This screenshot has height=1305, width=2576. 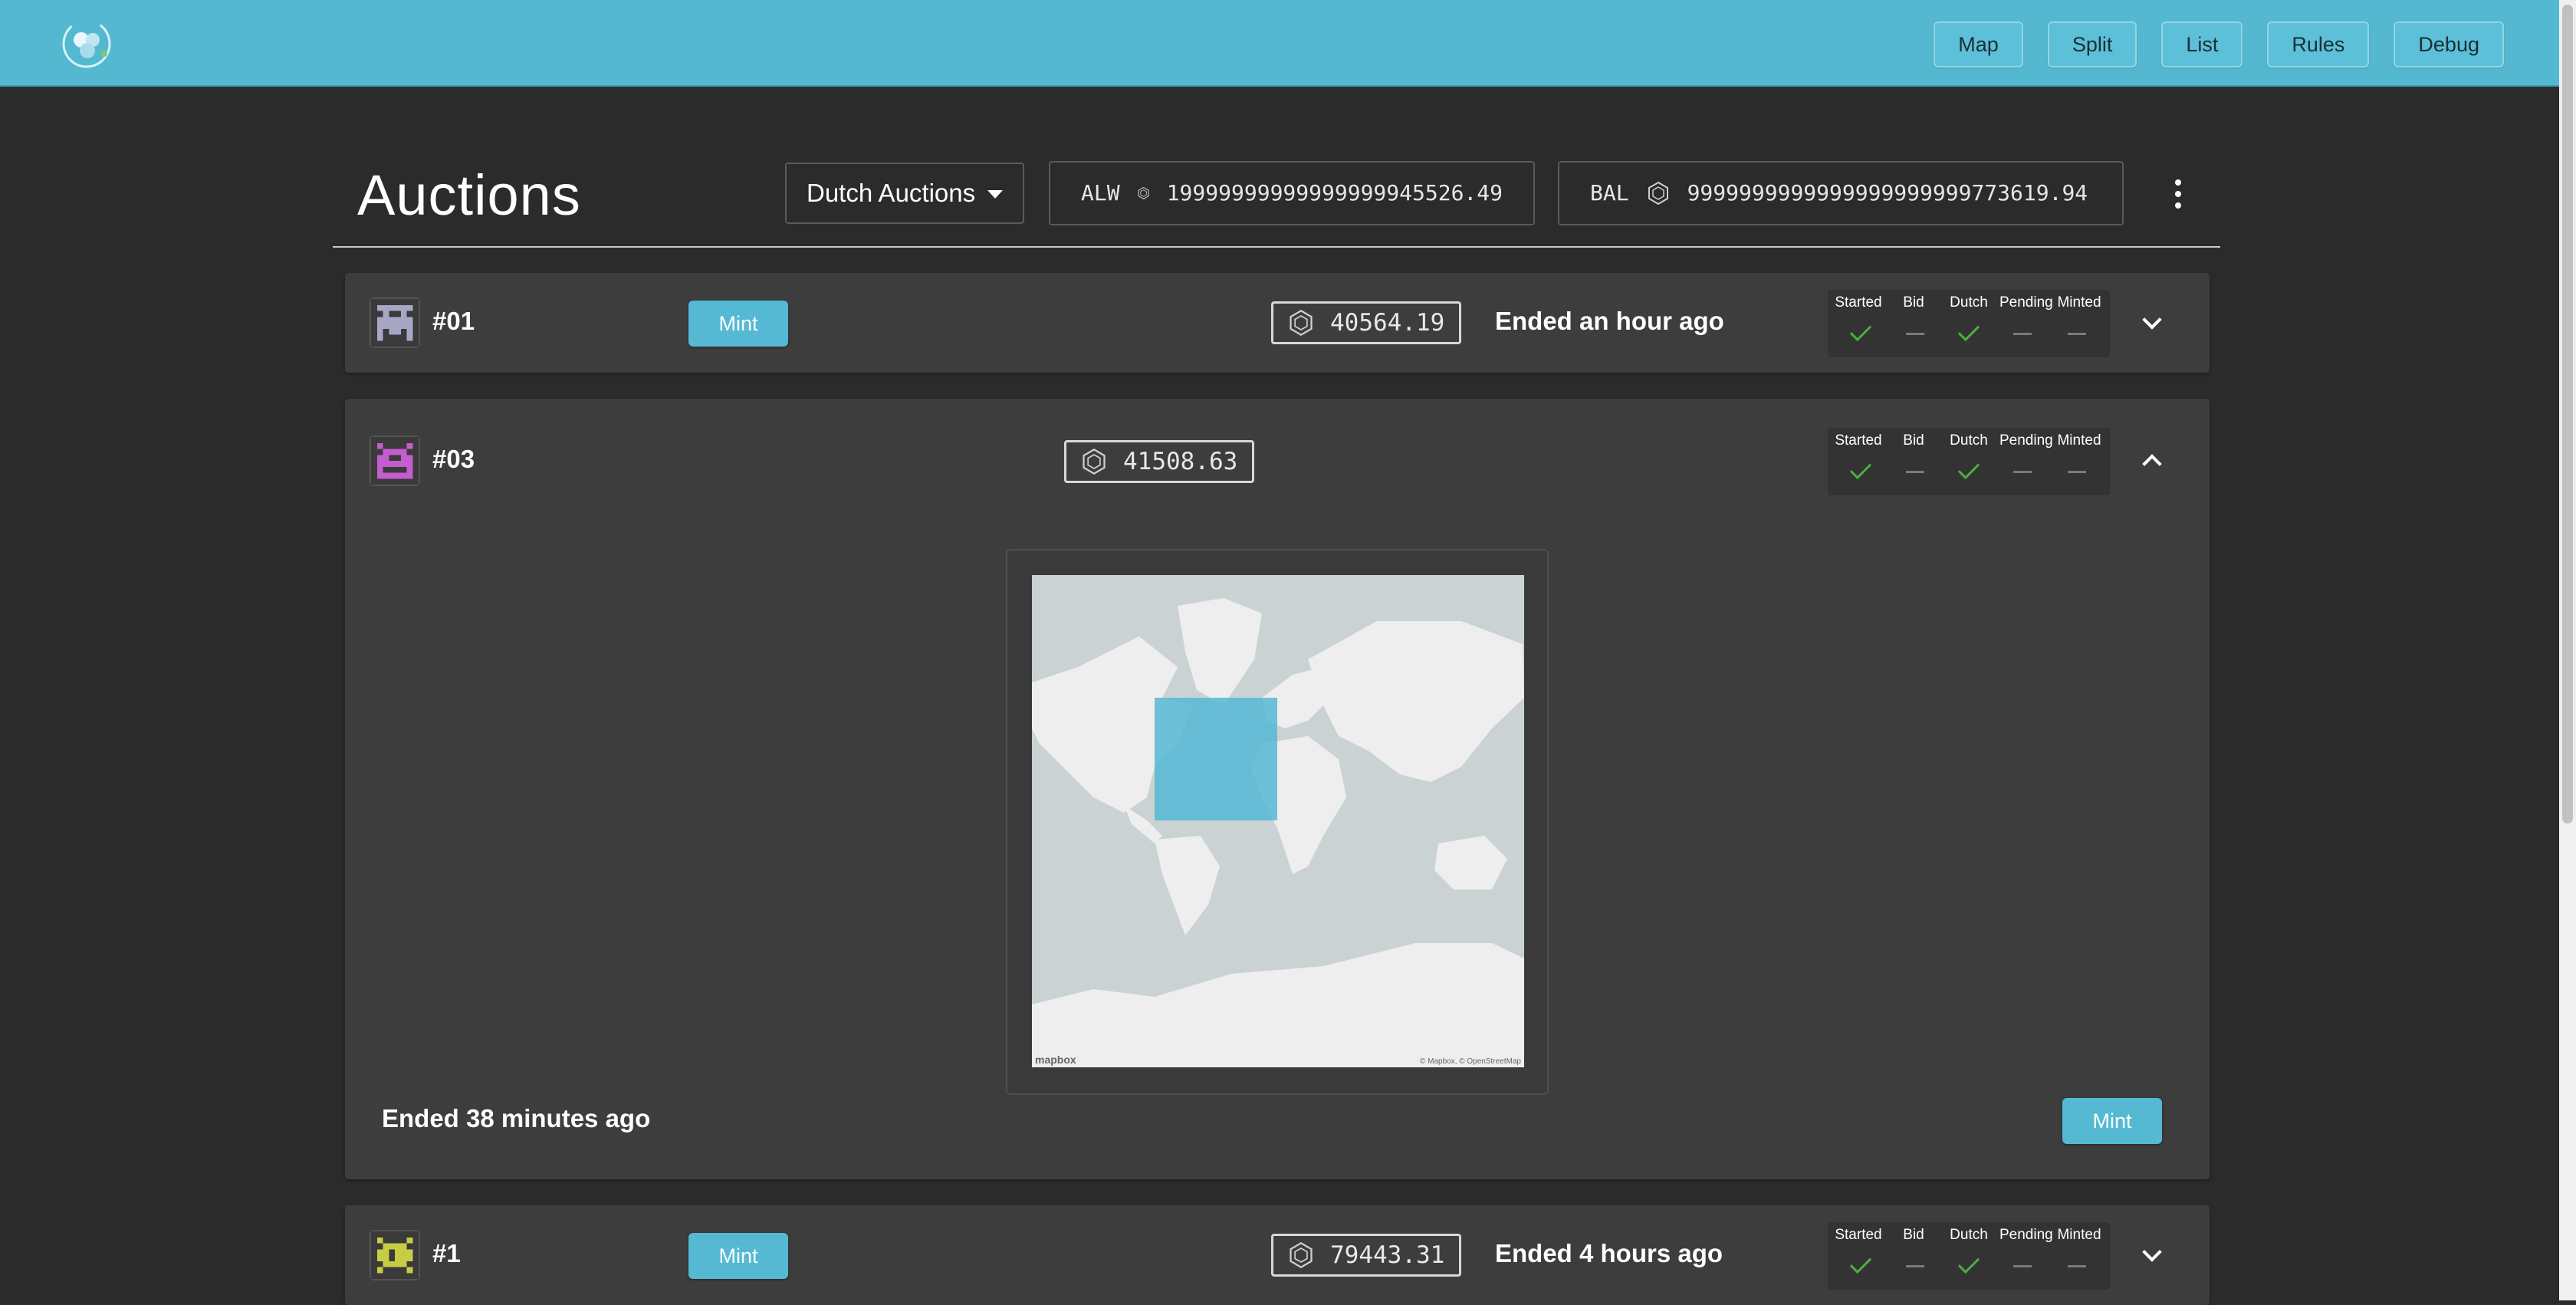 I want to click on page-scrollbar, so click(x=2568, y=650).